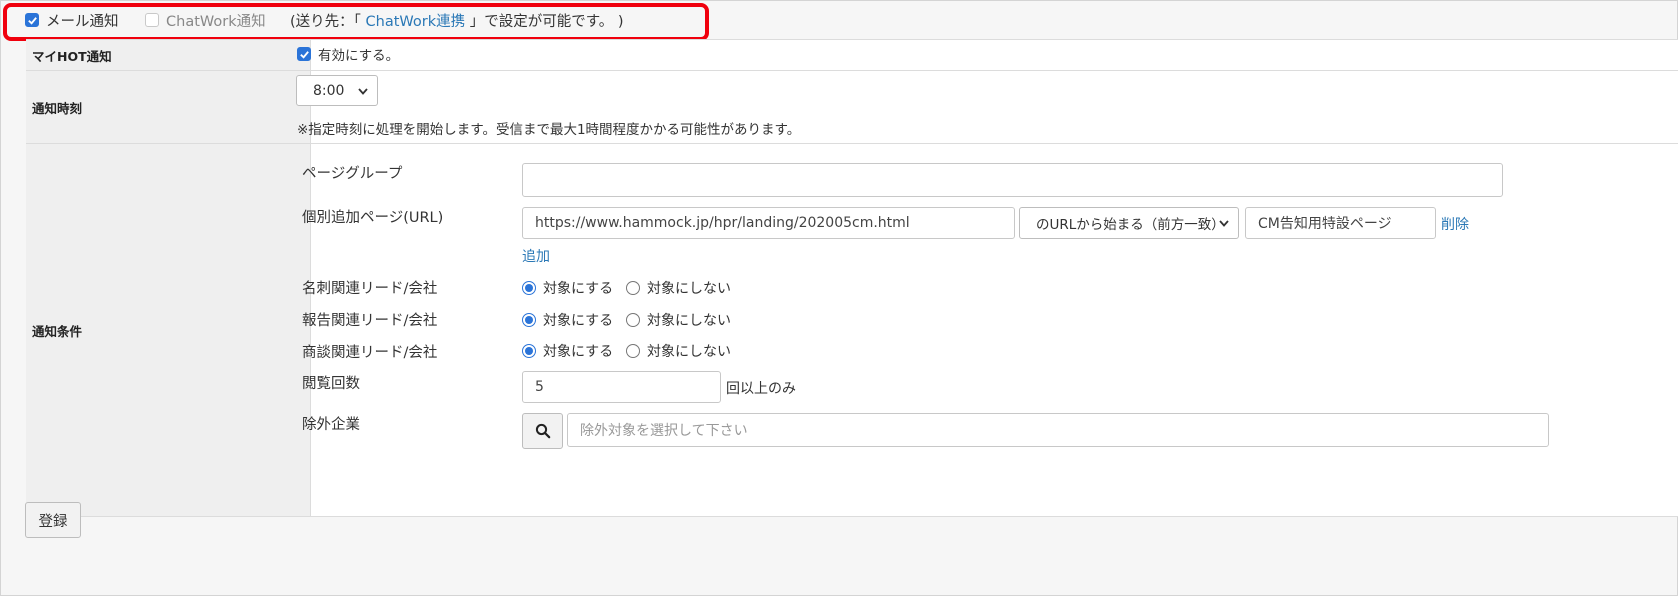 Image resolution: width=1678 pixels, height=596 pixels. What do you see at coordinates (549, 130) in the screenshot?
I see `notify-time-note: ※指定時刻に処理を開始します。受信まで最大1時間程度かかる可能性があります。` at bounding box center [549, 130].